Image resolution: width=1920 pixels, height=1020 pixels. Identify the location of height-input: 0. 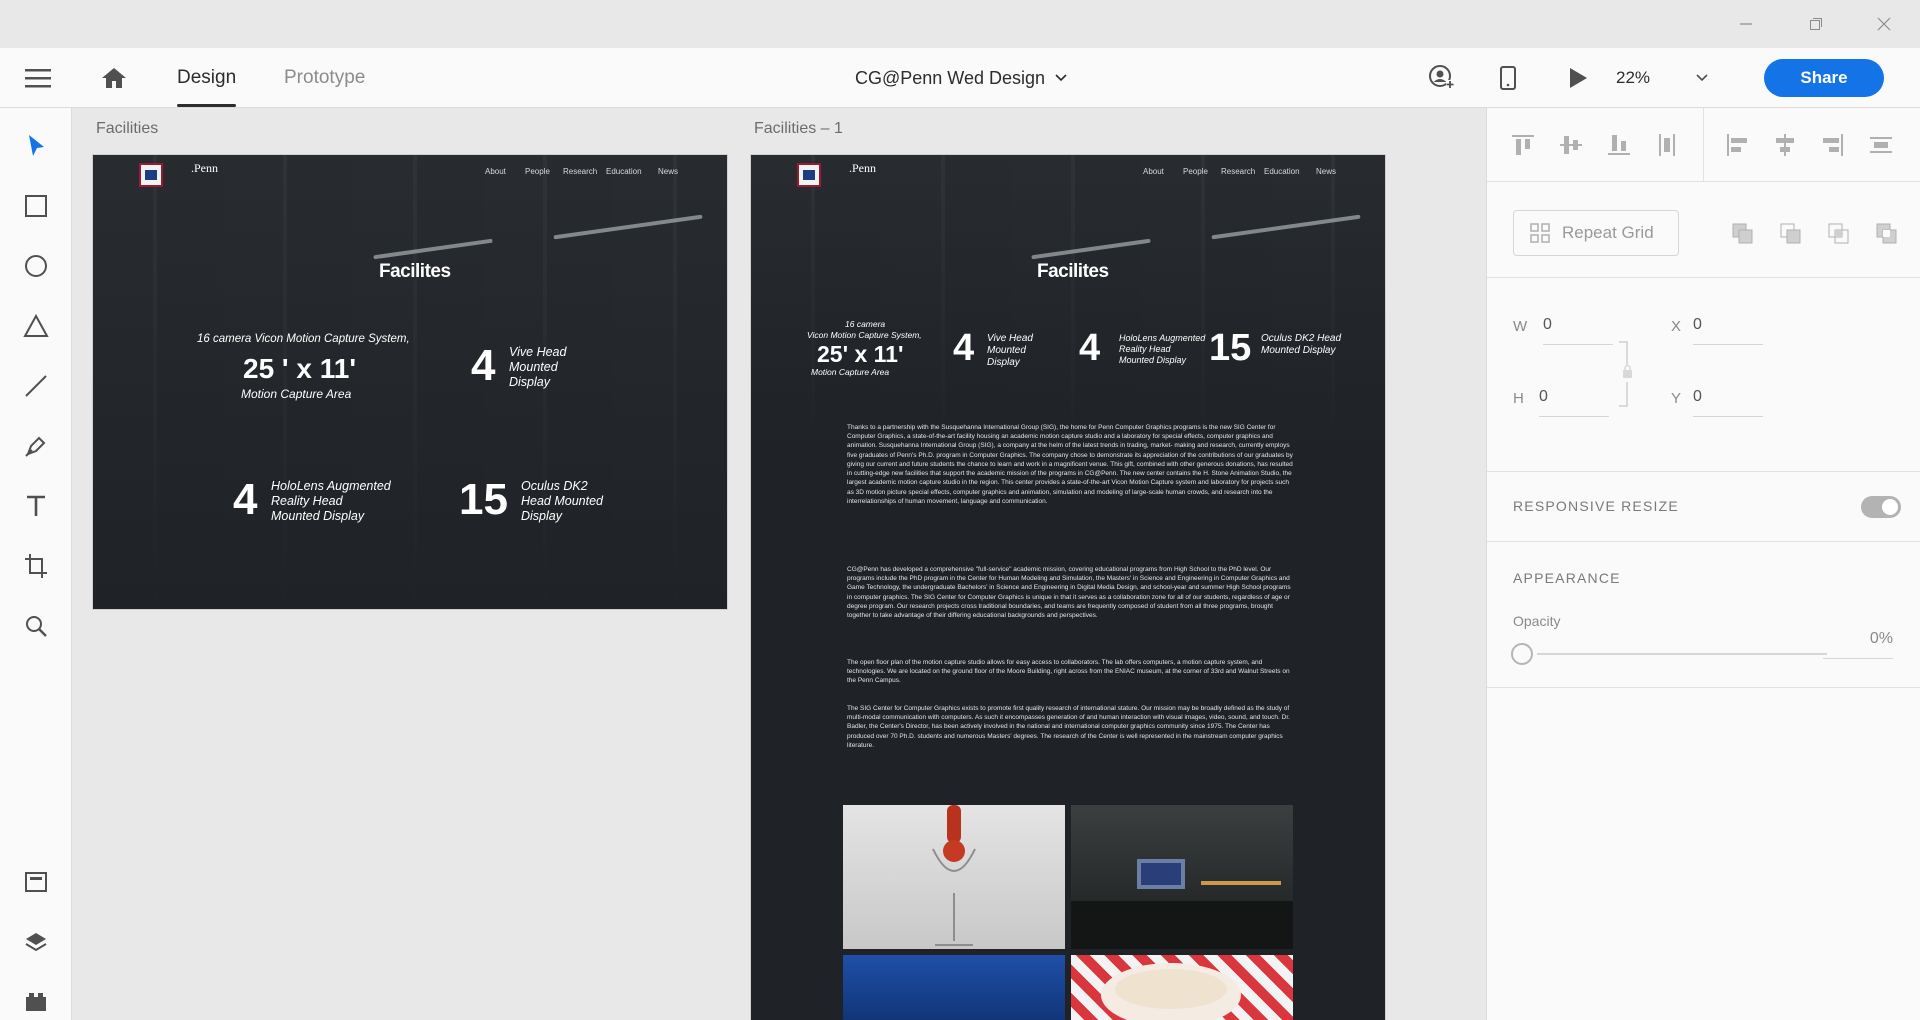
(1574, 402).